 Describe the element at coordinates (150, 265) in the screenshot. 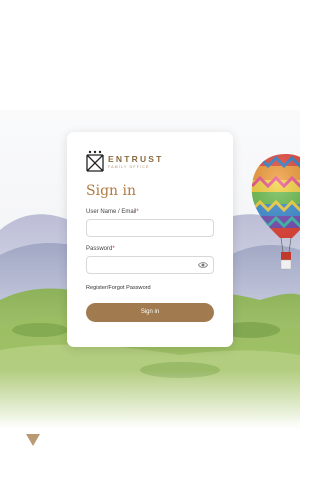

I see `password-input` at that location.